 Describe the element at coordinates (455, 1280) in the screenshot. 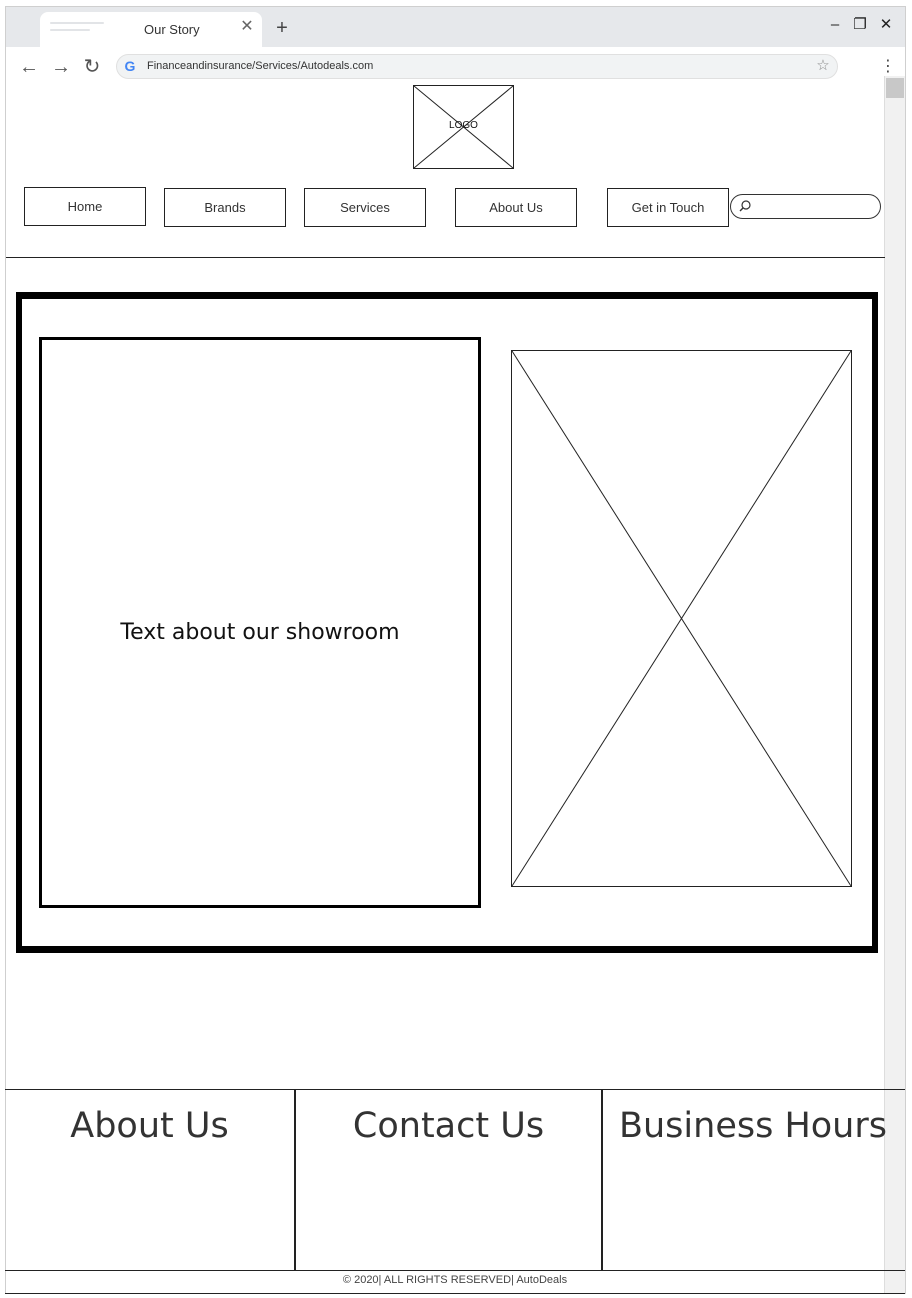

I see `copyright-text: © 2020| ALL RIGHTS RESERVED| AutoDeals` at that location.